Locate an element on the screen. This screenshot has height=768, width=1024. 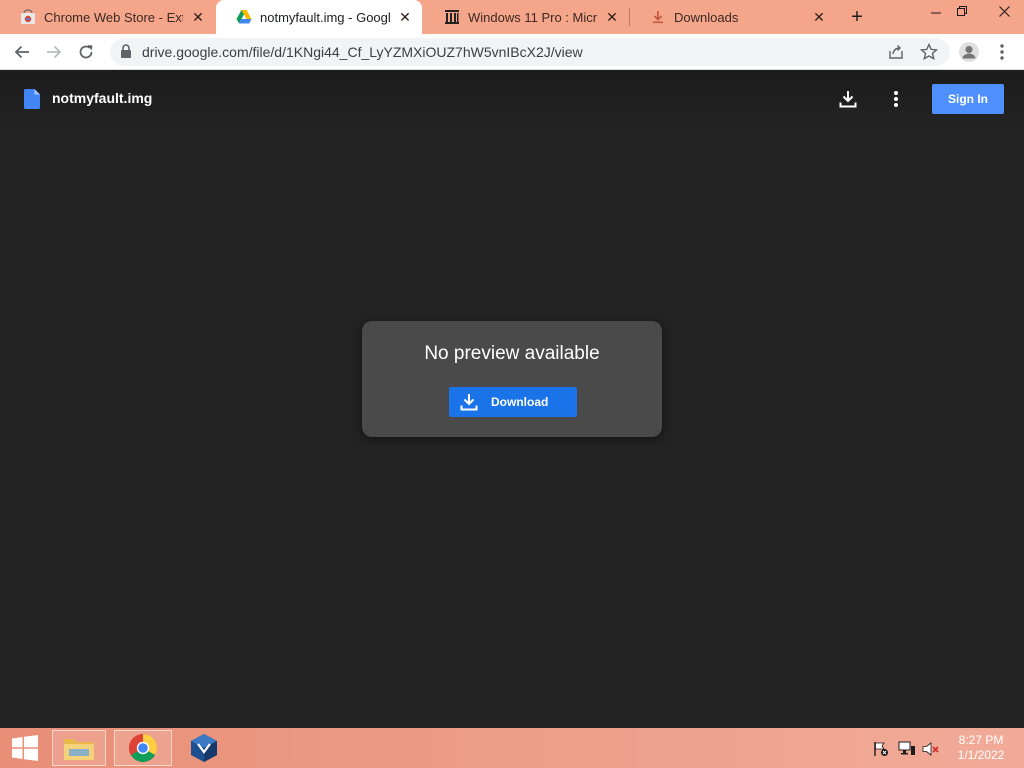
more-actions-button is located at coordinates (896, 99).